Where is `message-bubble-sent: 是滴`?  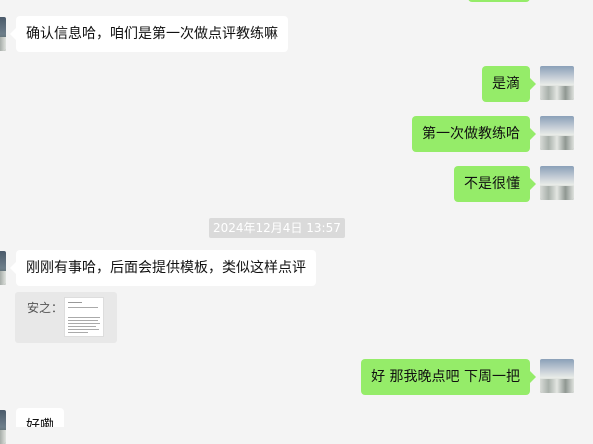
message-bubble-sent: 是滴 is located at coordinates (509, 84).